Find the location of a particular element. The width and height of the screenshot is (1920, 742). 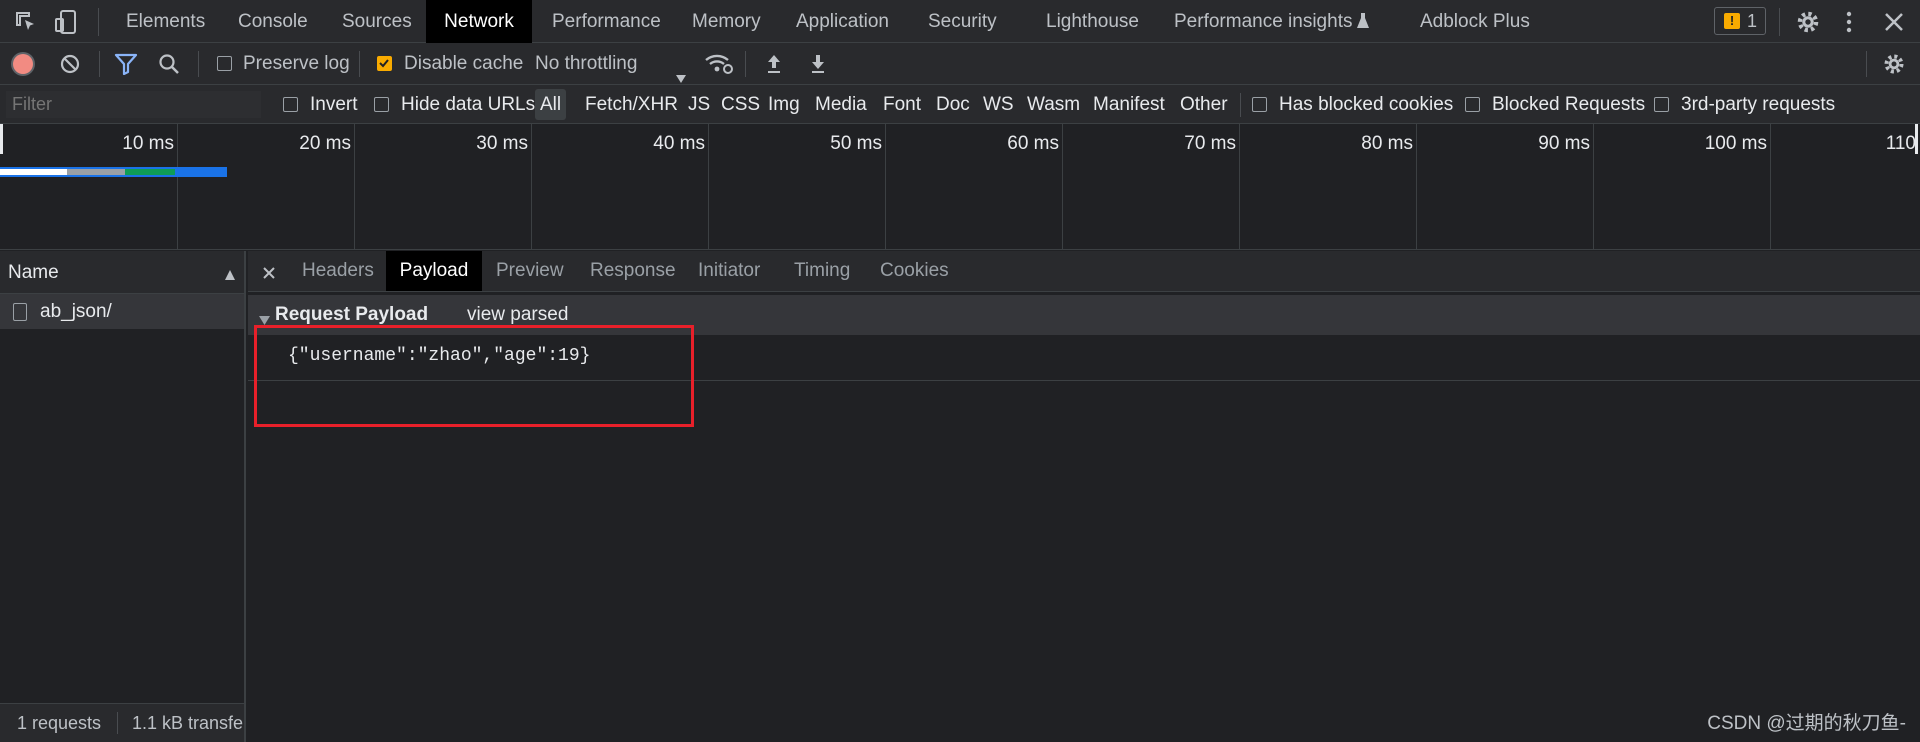

timeline-tick: 20 ms is located at coordinates (325, 143).